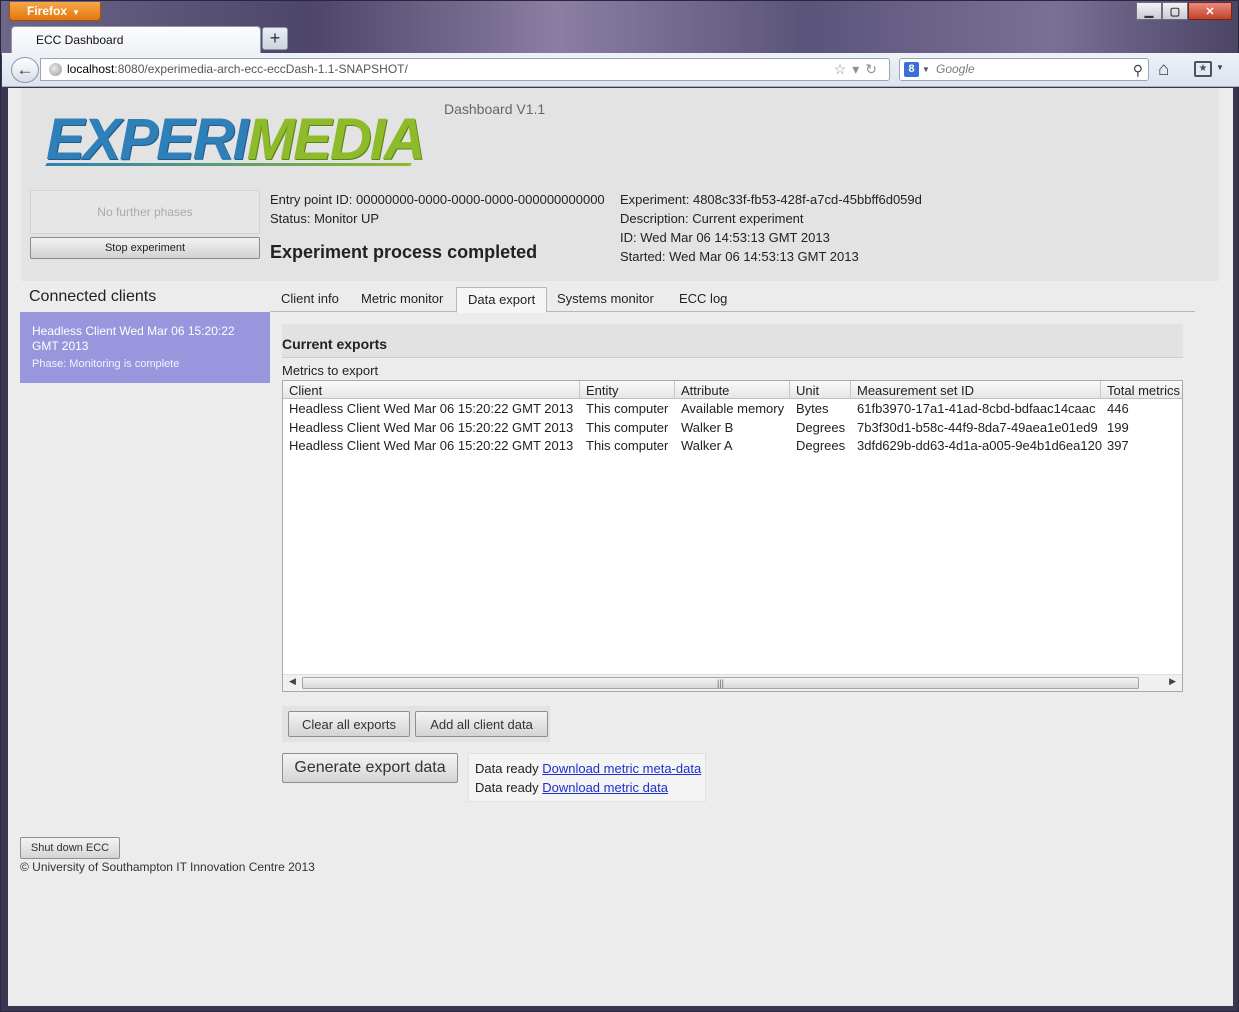 The width and height of the screenshot is (1239, 1012). What do you see at coordinates (349, 724) in the screenshot?
I see `clear-all-exports-button: Clear all exports` at bounding box center [349, 724].